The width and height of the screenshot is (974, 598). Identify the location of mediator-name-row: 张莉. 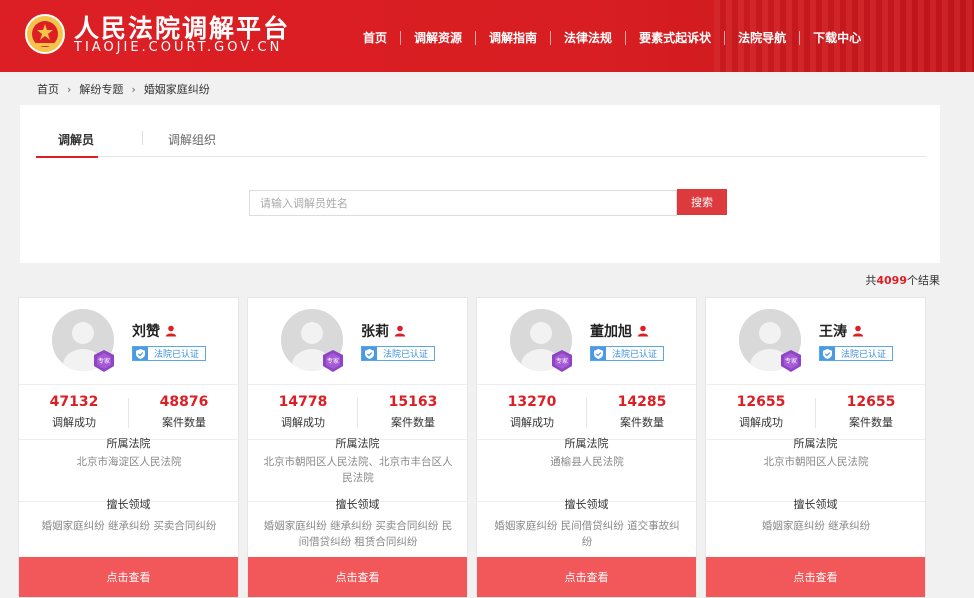
(383, 331).